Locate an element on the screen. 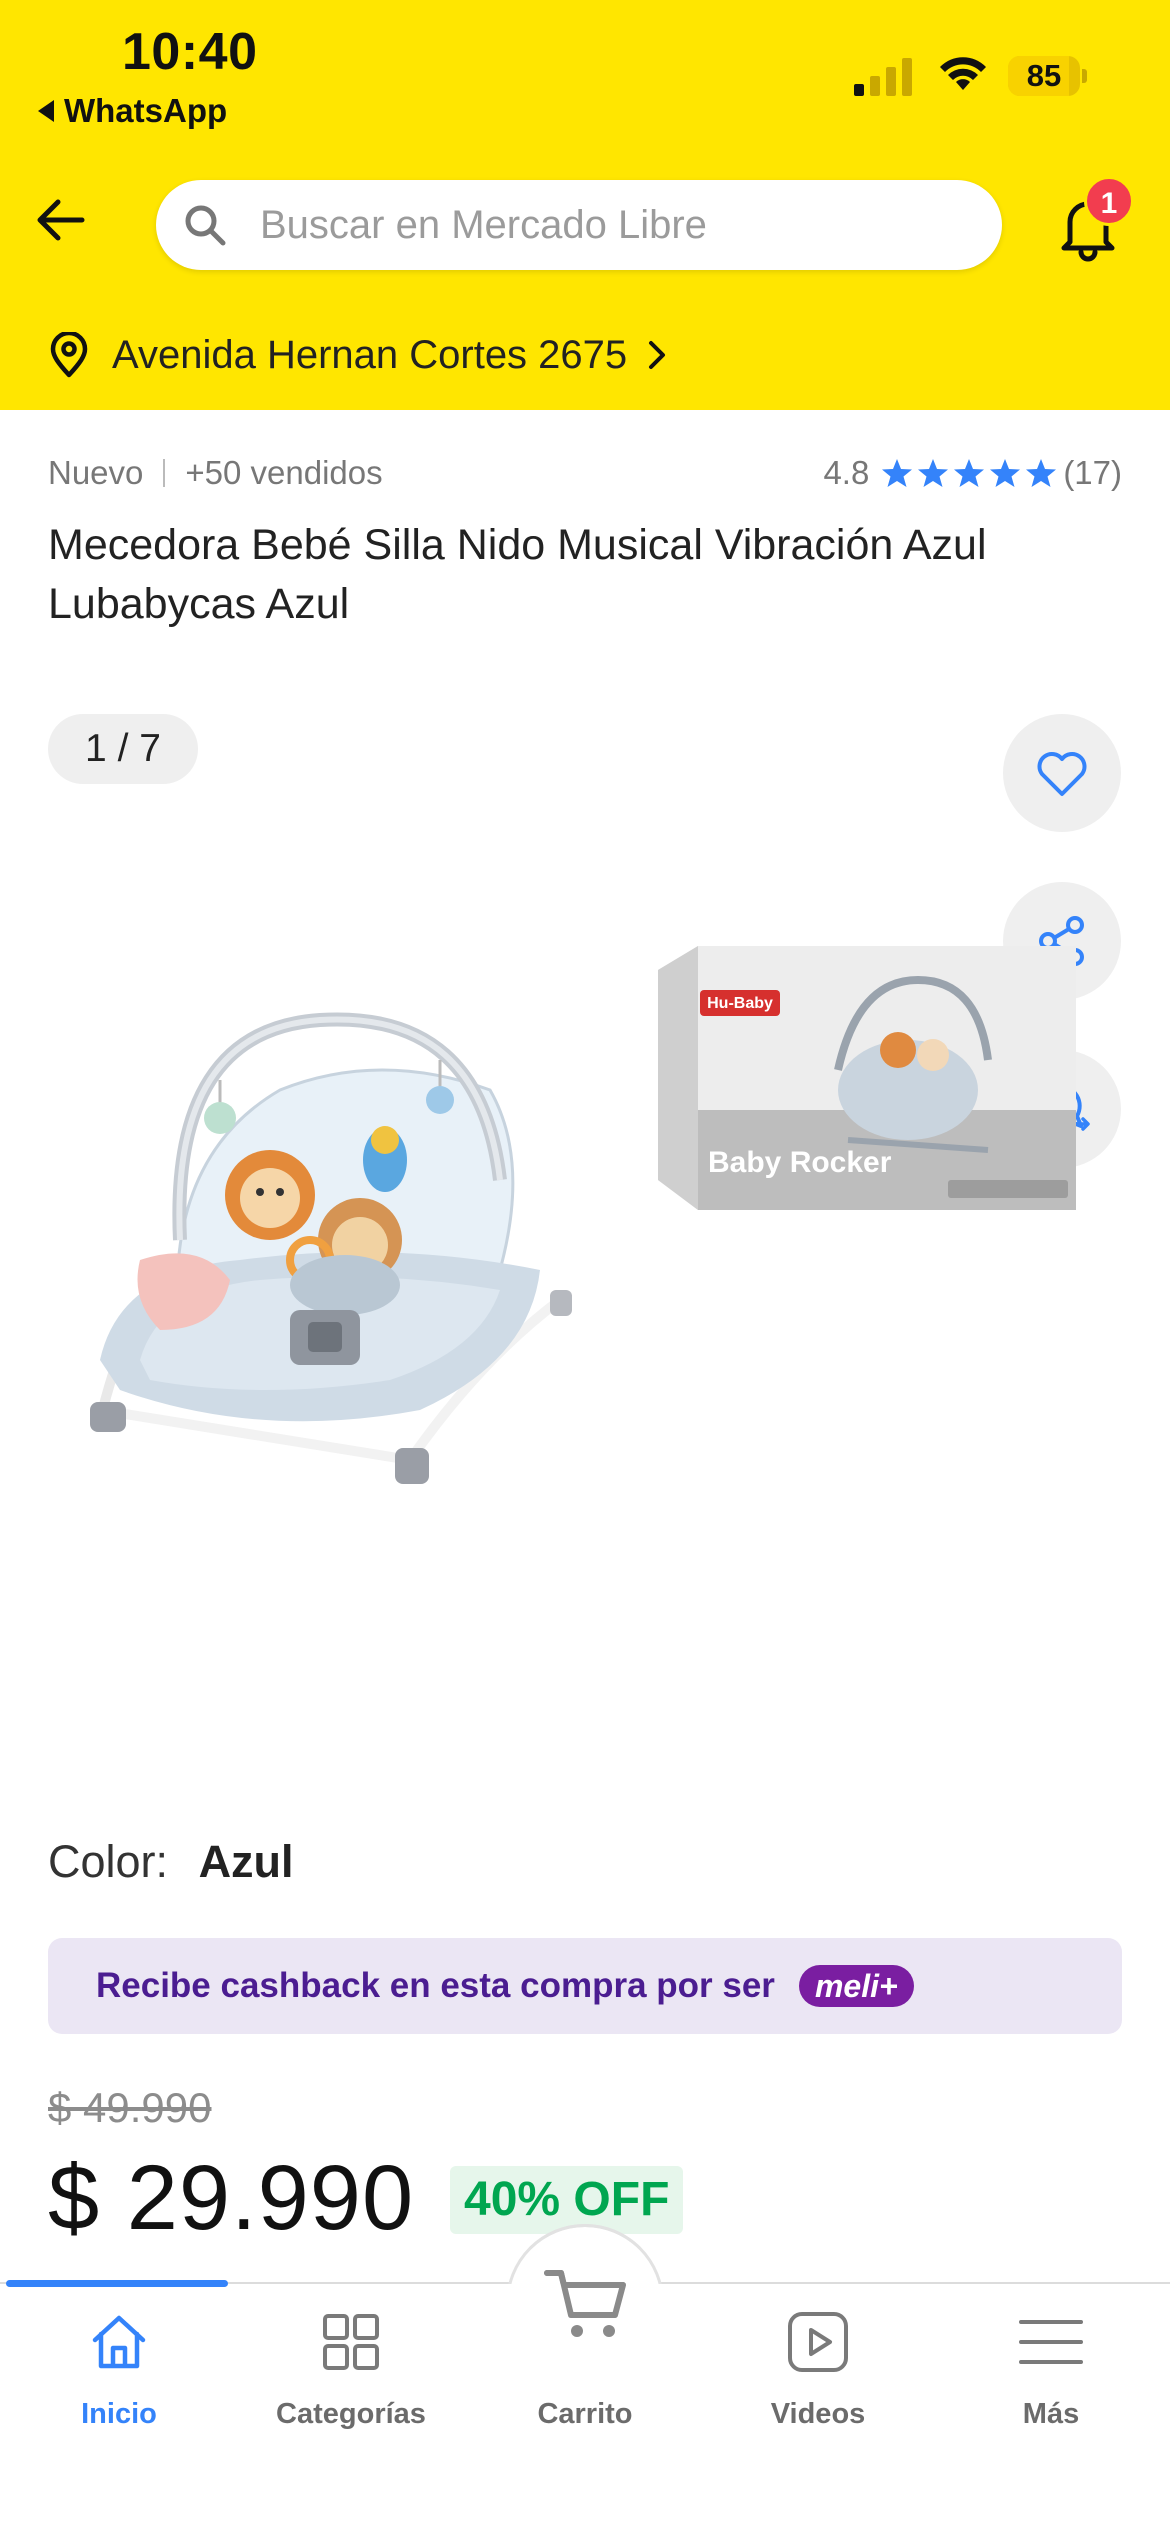  current-price: $ 29.990 is located at coordinates (231, 2198).